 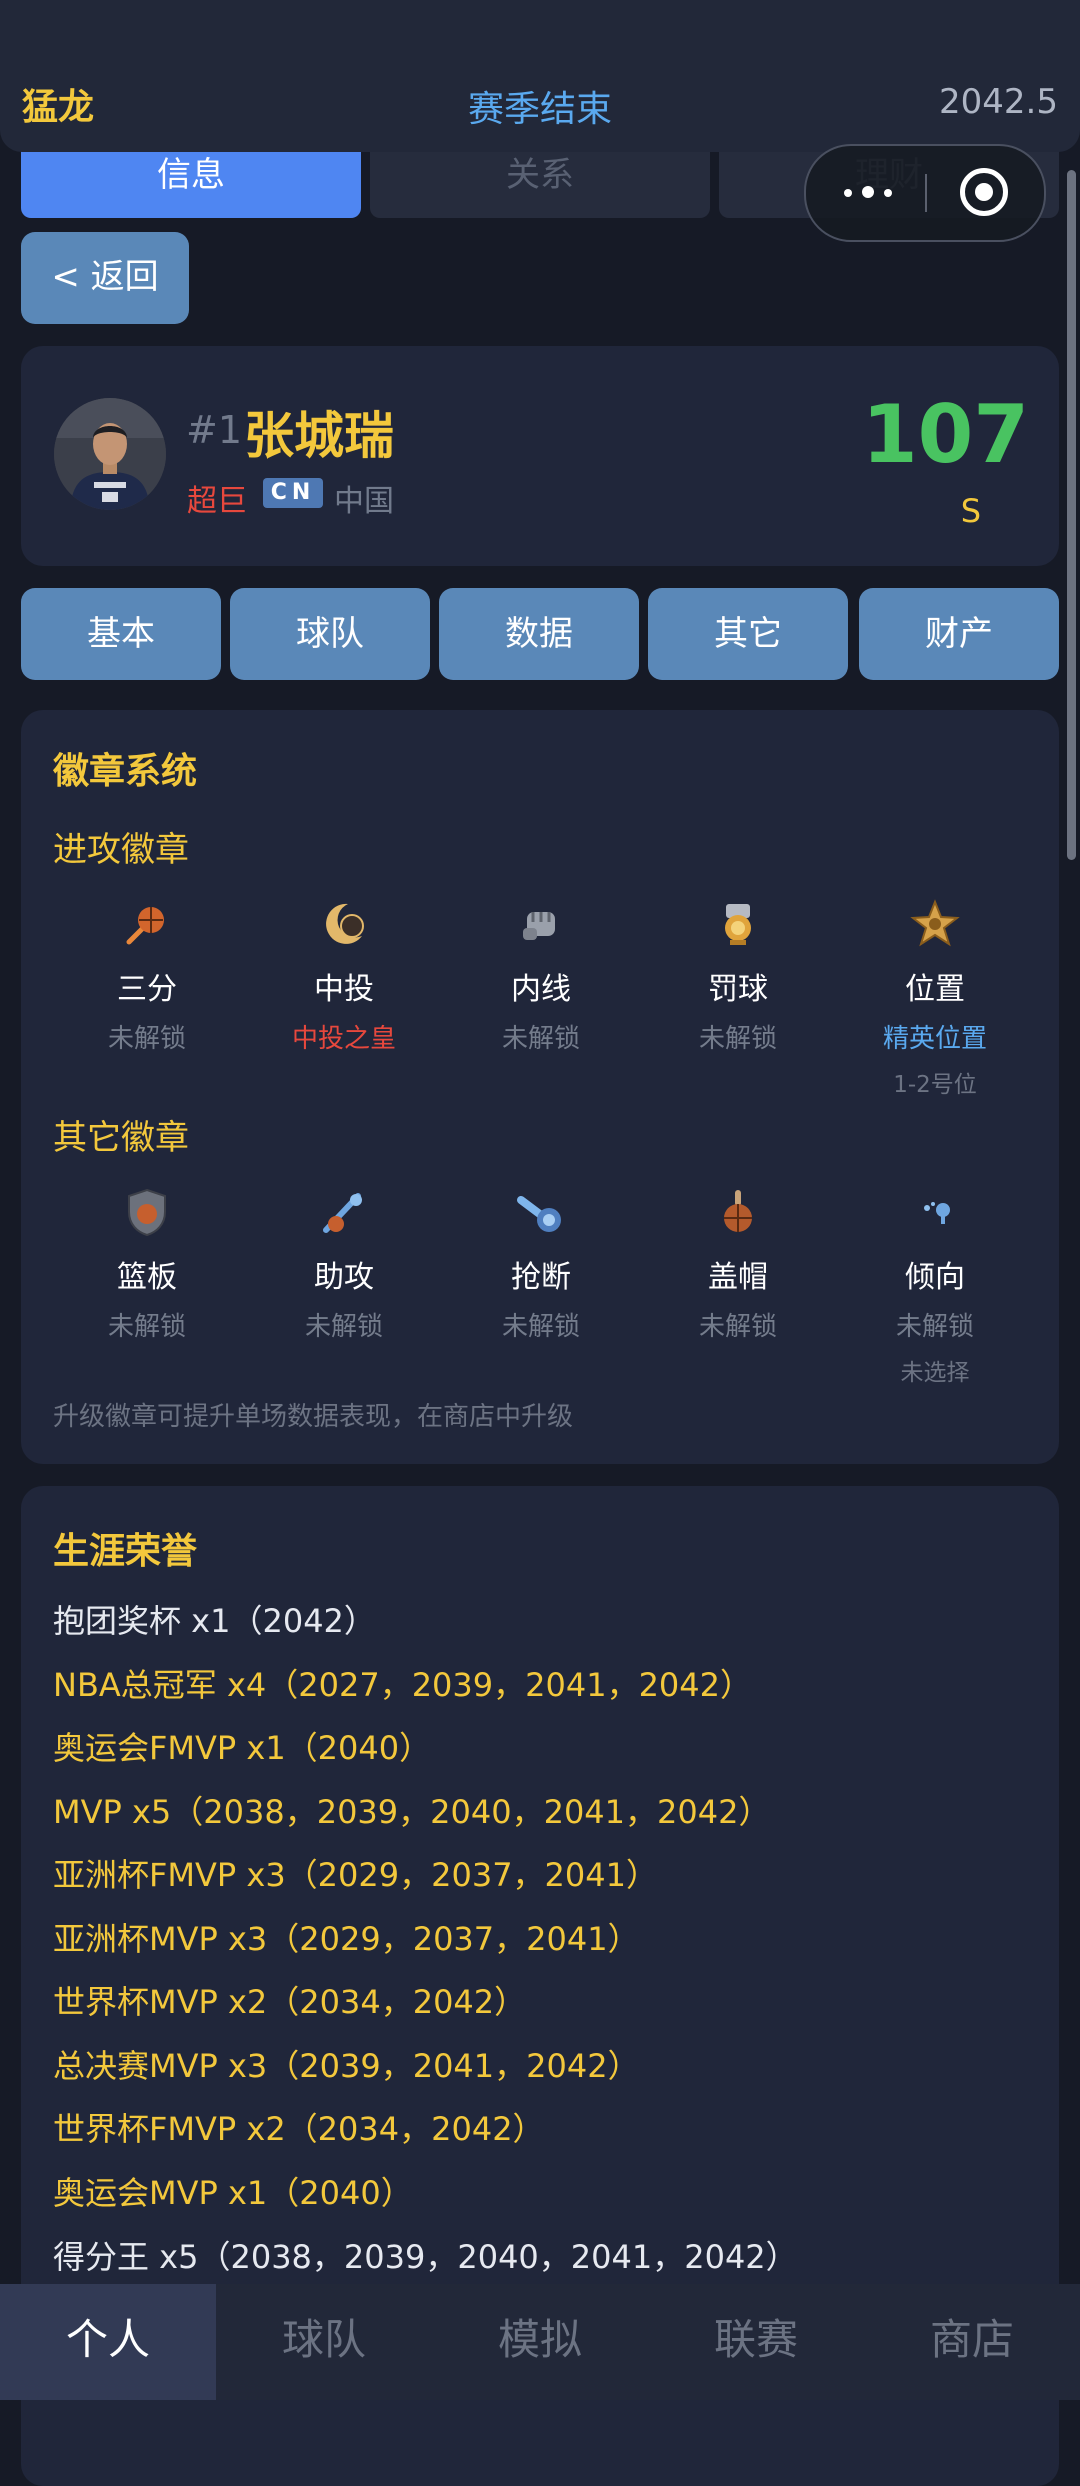 I want to click on badge-rebound: 篮板 未解锁, so click(x=147, y=1264).